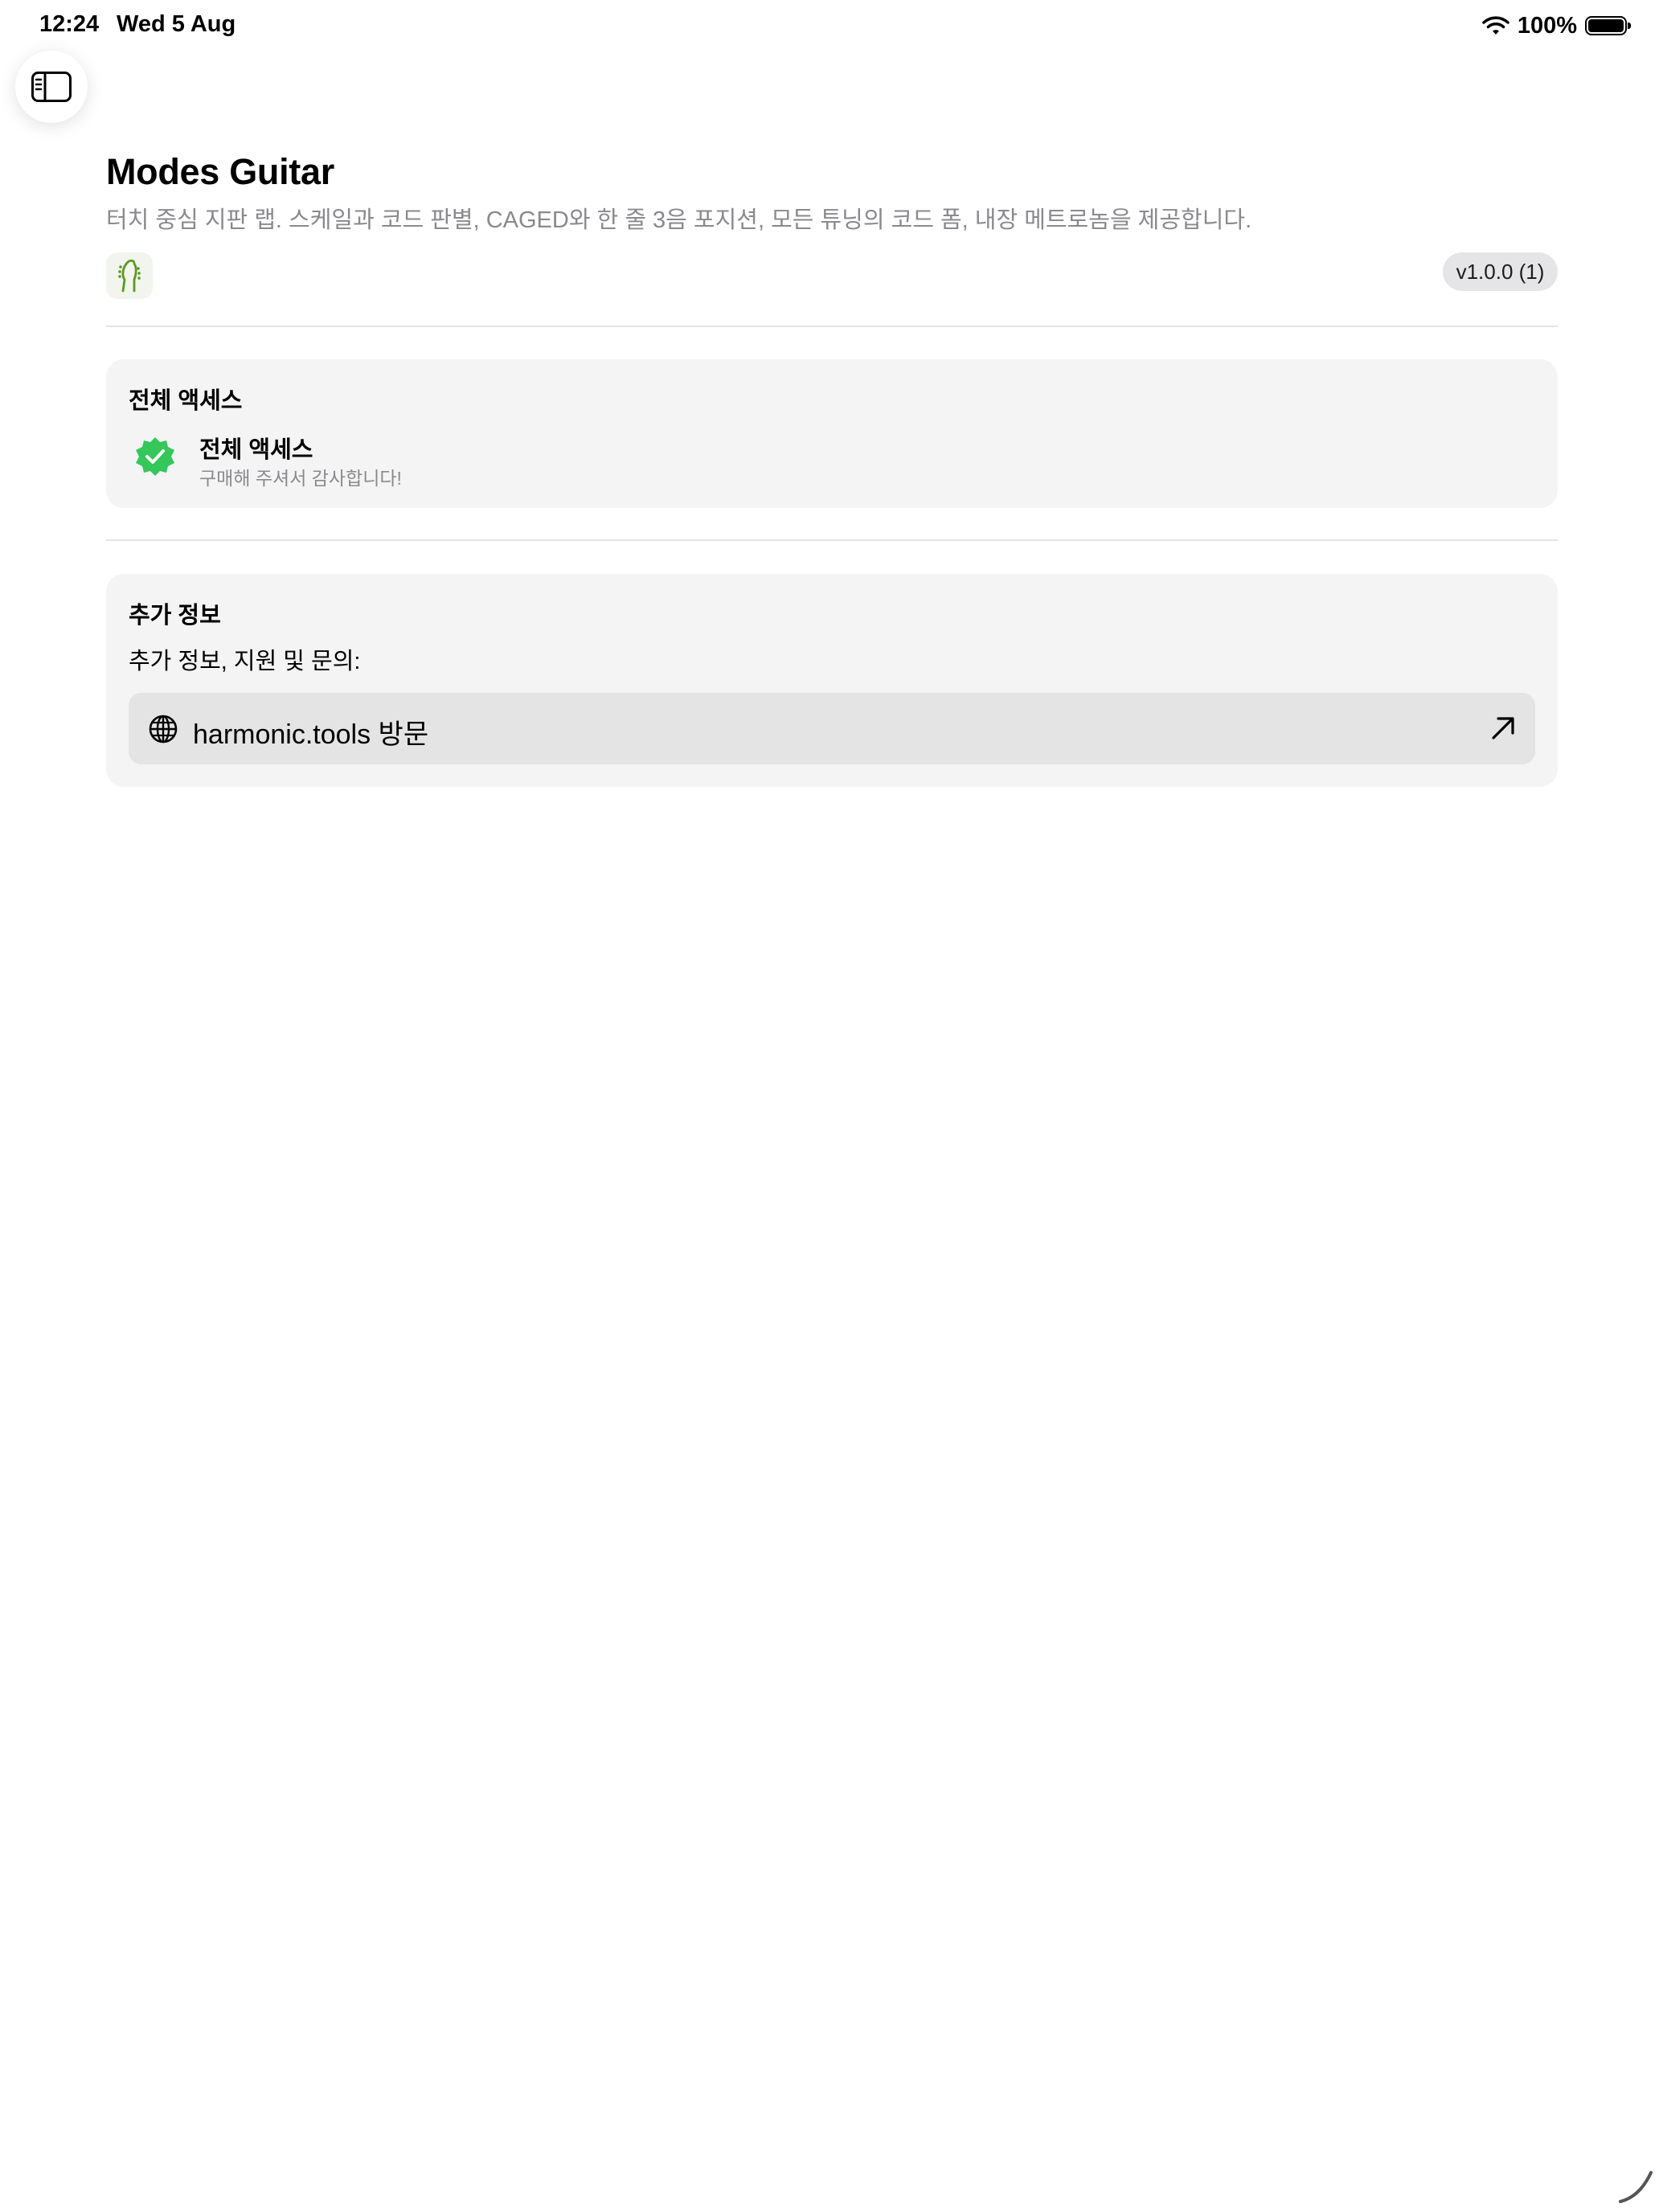  I want to click on wifi-icon, so click(1495, 25).